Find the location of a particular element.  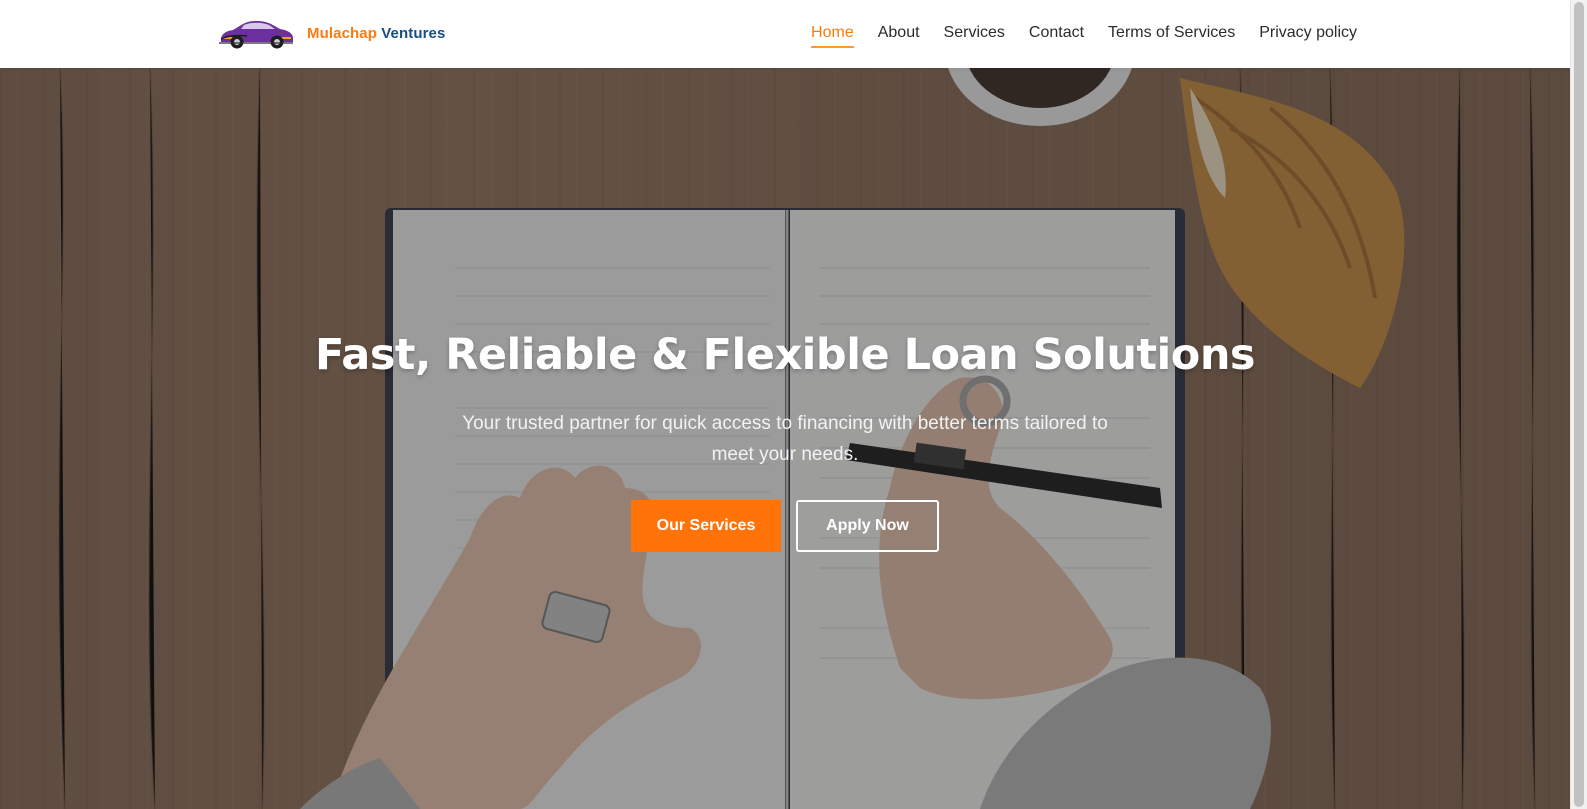

brand: Mulachap Ventures is located at coordinates (331, 33).